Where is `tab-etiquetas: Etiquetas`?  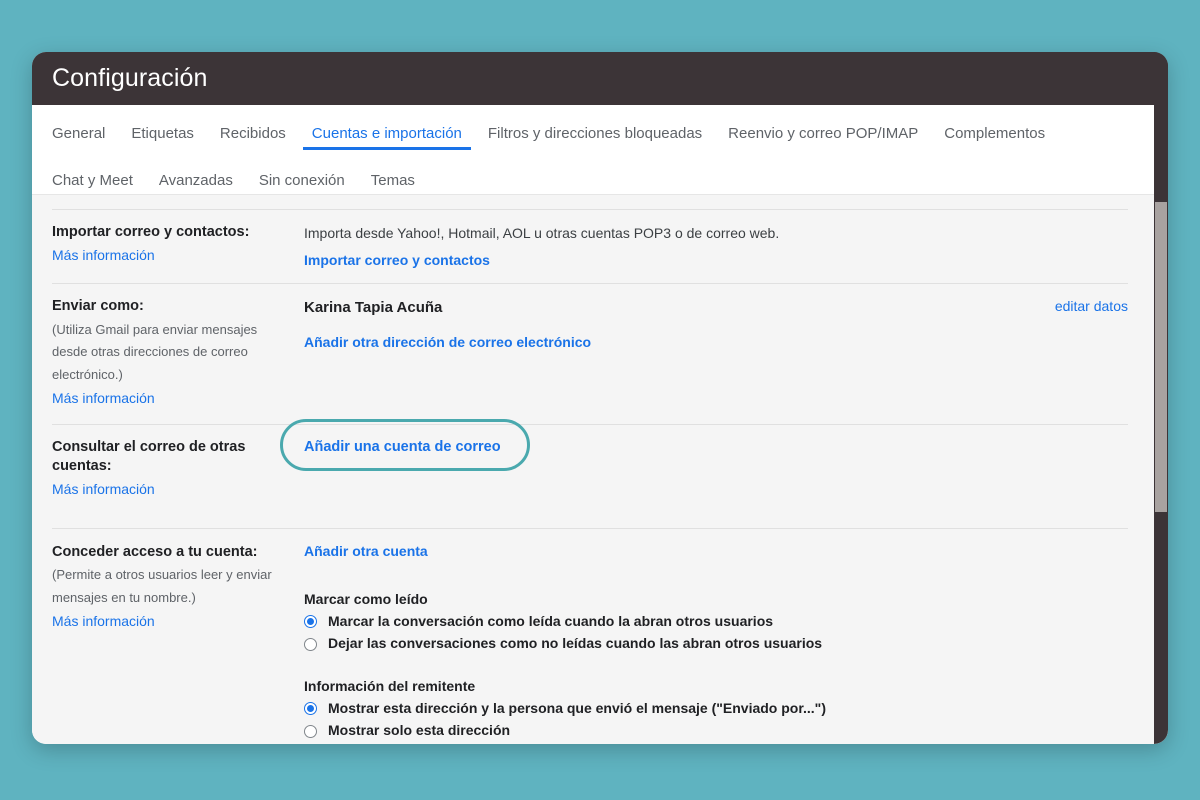
tab-etiquetas: Etiquetas is located at coordinates (162, 138).